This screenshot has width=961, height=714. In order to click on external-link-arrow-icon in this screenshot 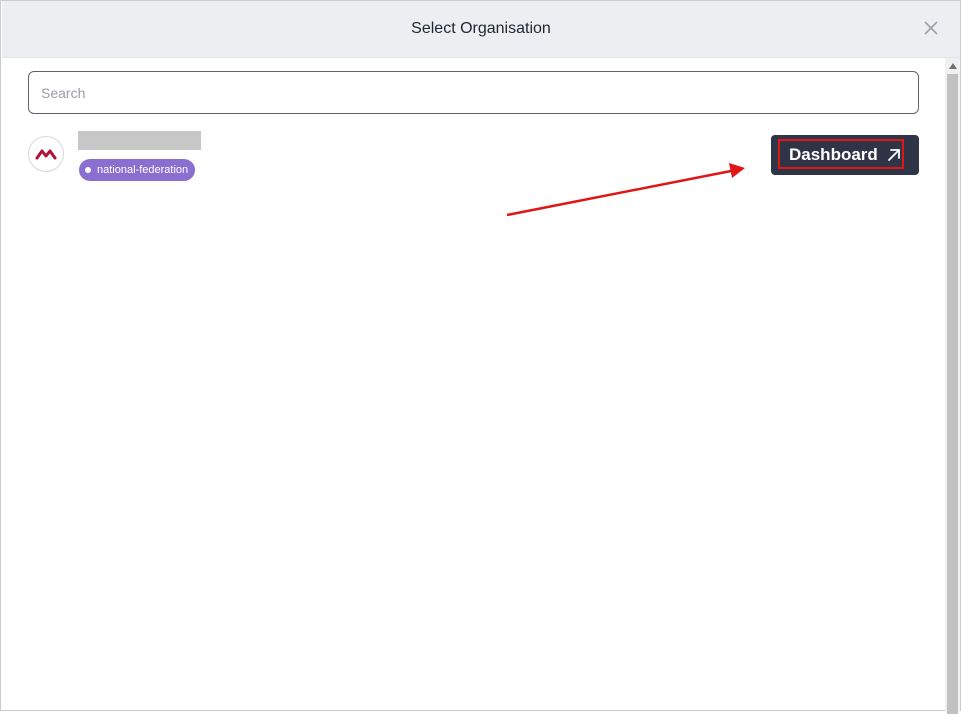, I will do `click(894, 155)`.